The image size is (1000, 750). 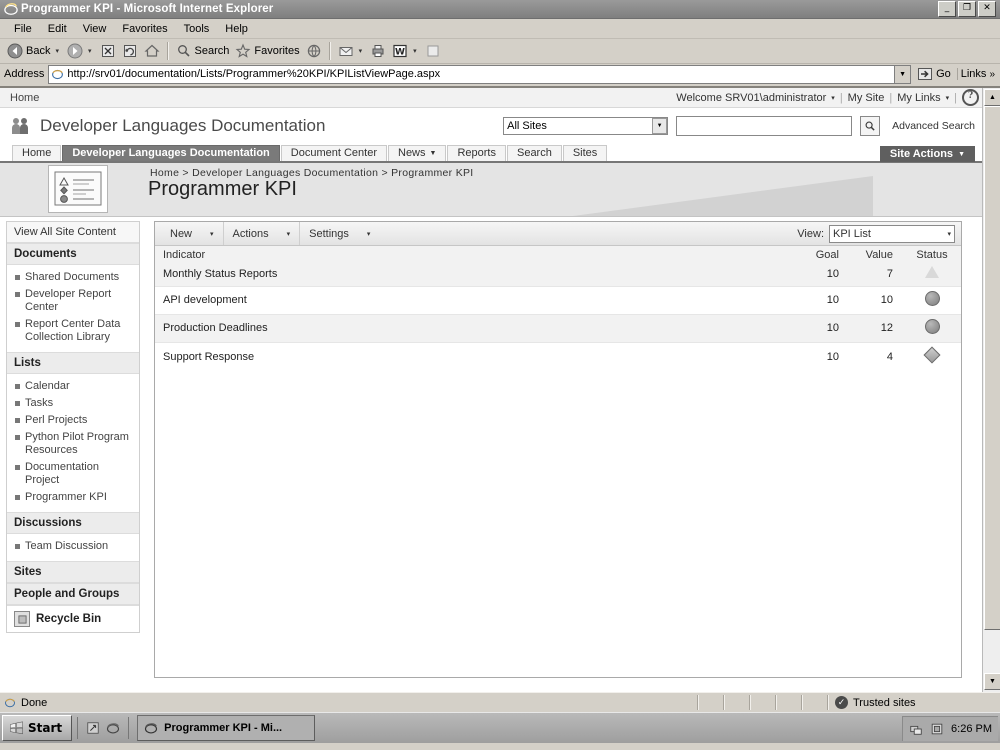 I want to click on messenger-button, so click(x=433, y=51).